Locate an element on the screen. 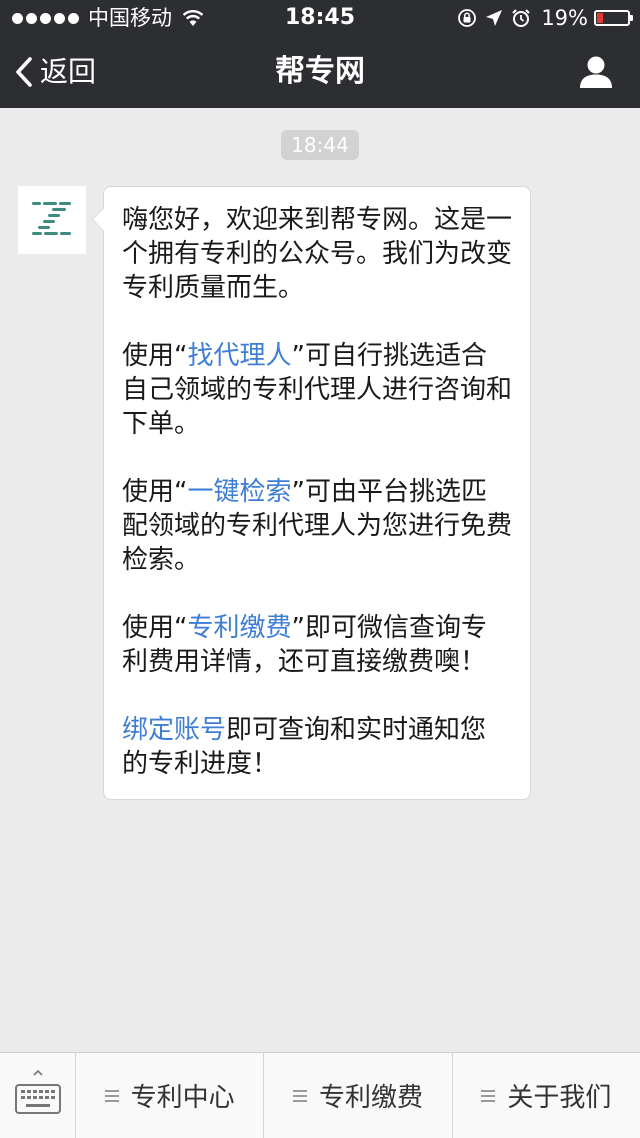 This screenshot has width=640, height=1138. message-paragraph-search: 使用“一键检索”可由平台挑选匹配领域的专利代理人为您进行免费检索。 is located at coordinates (317, 526).